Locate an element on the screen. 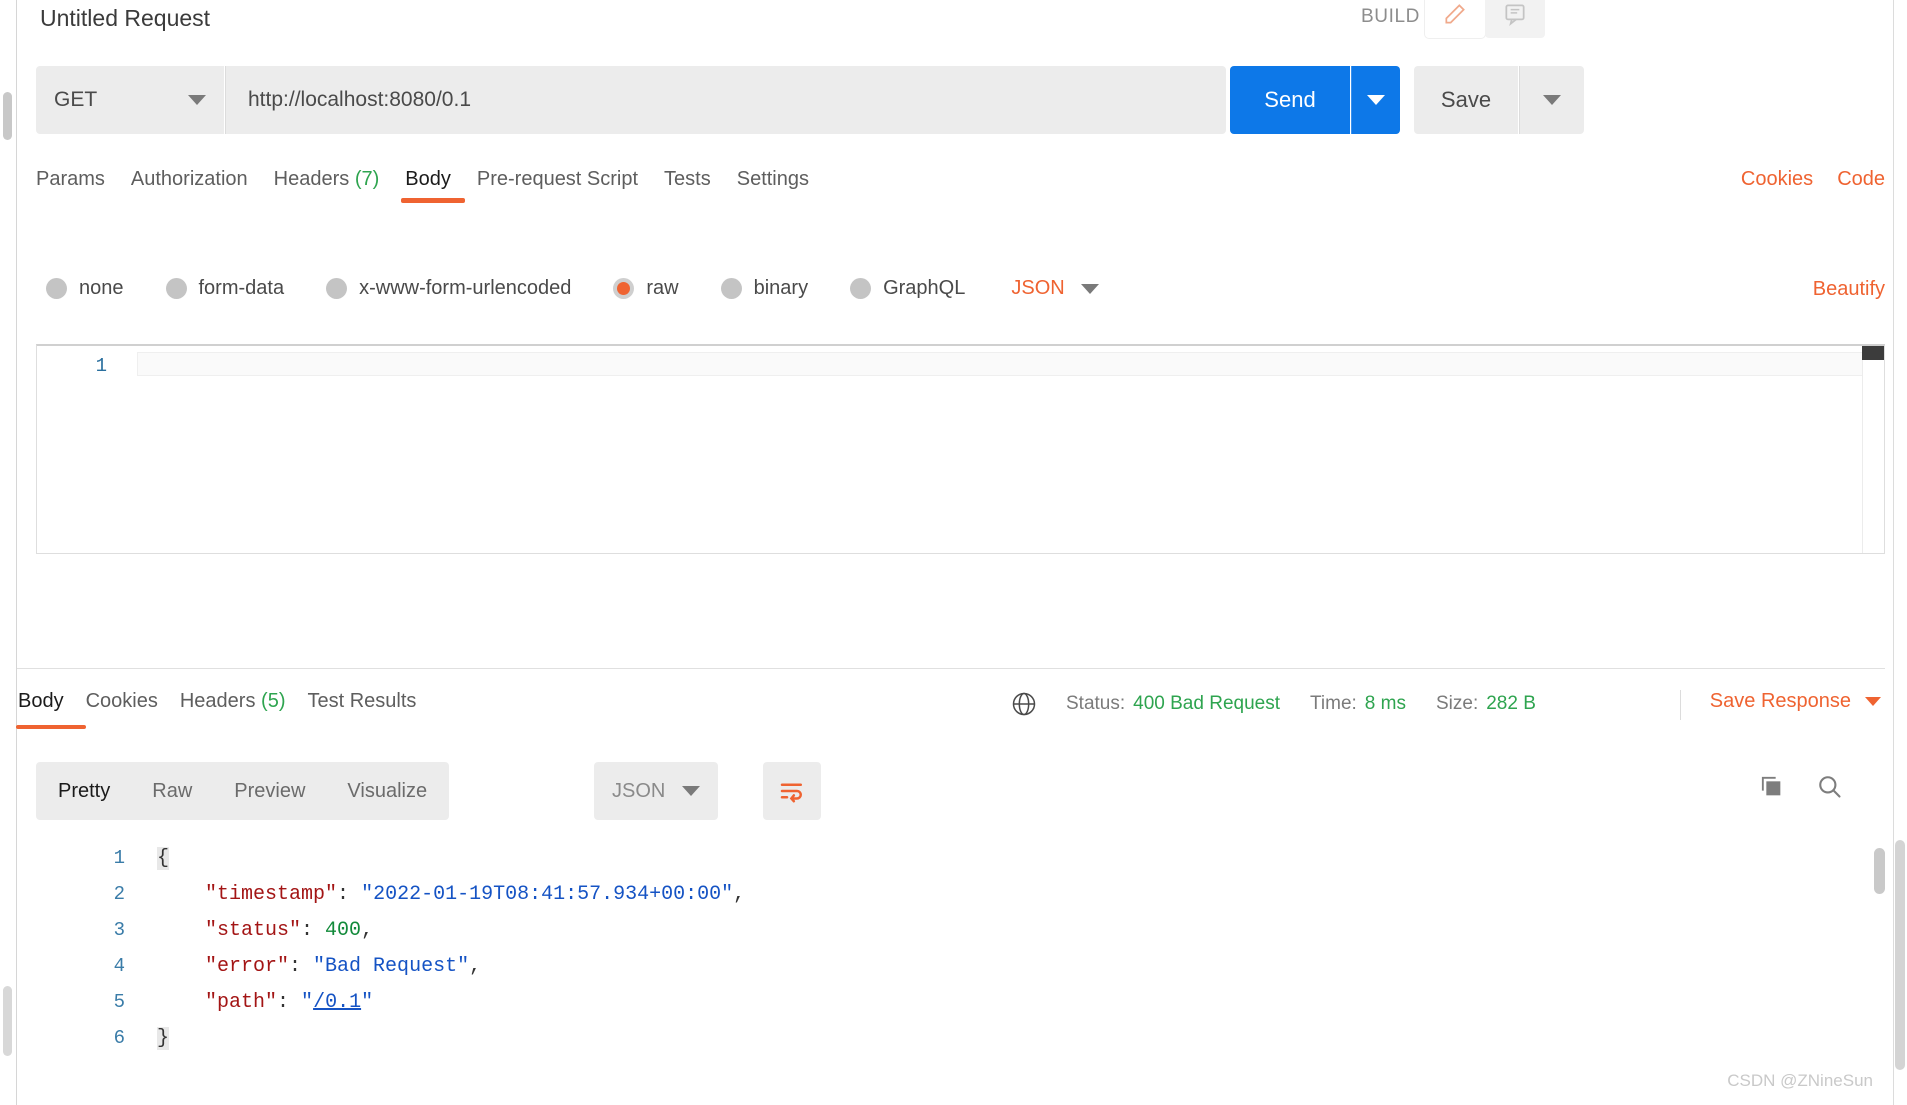 The image size is (1907, 1105). response-format-group: Pretty Raw Preview Visualize is located at coordinates (243, 791).